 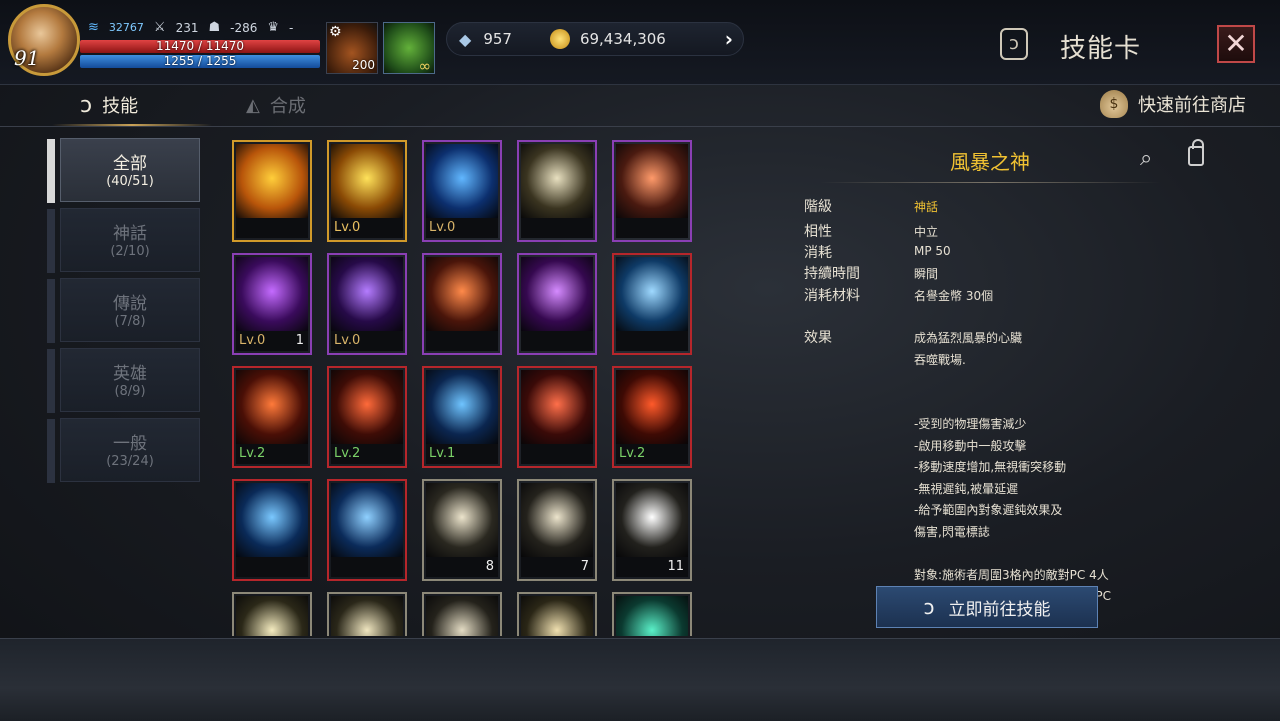 What do you see at coordinates (130, 461) in the screenshot?
I see `category-count: (23/24)` at bounding box center [130, 461].